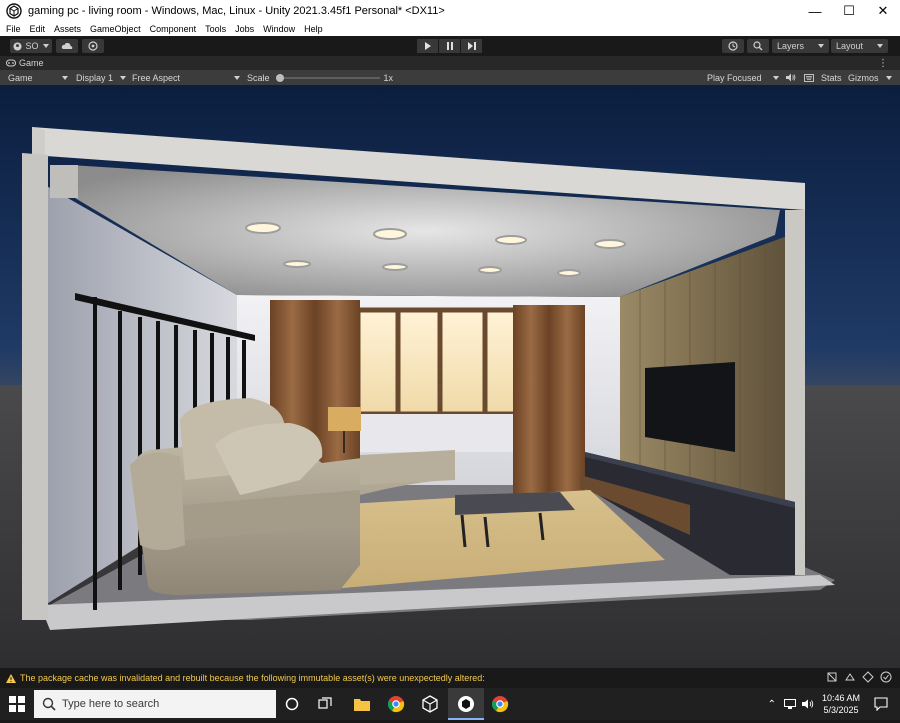  I want to click on stats-label: Stats, so click(831, 77).